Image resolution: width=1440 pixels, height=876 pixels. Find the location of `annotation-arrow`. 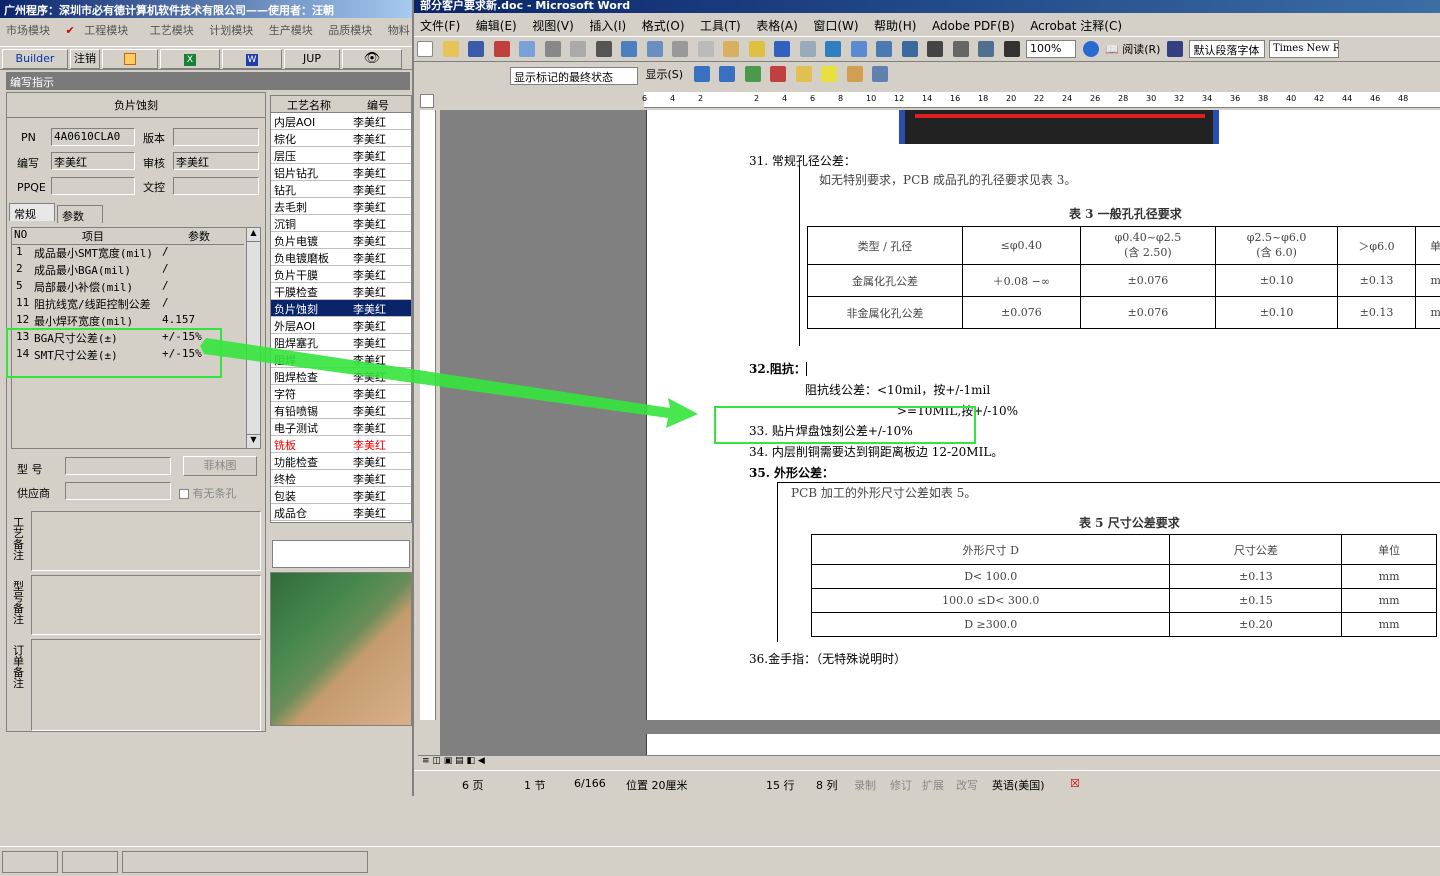

annotation-arrow is located at coordinates (449, 383).